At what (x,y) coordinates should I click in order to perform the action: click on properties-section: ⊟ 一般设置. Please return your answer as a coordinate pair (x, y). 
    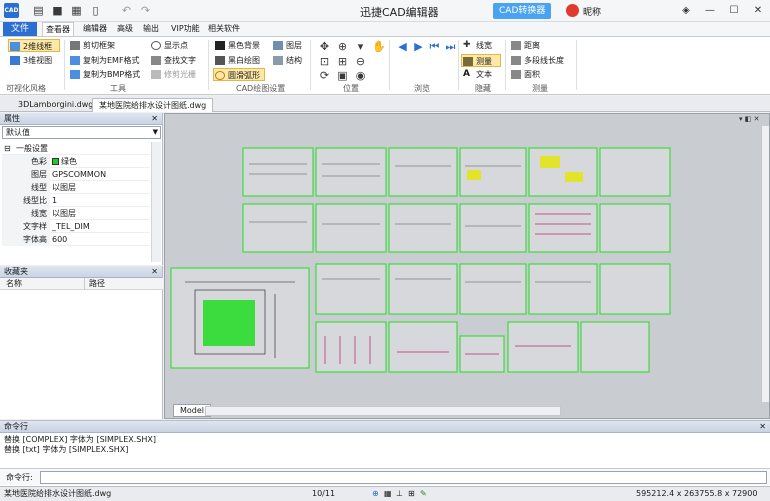
    Looking at the image, I should click on (76, 148).